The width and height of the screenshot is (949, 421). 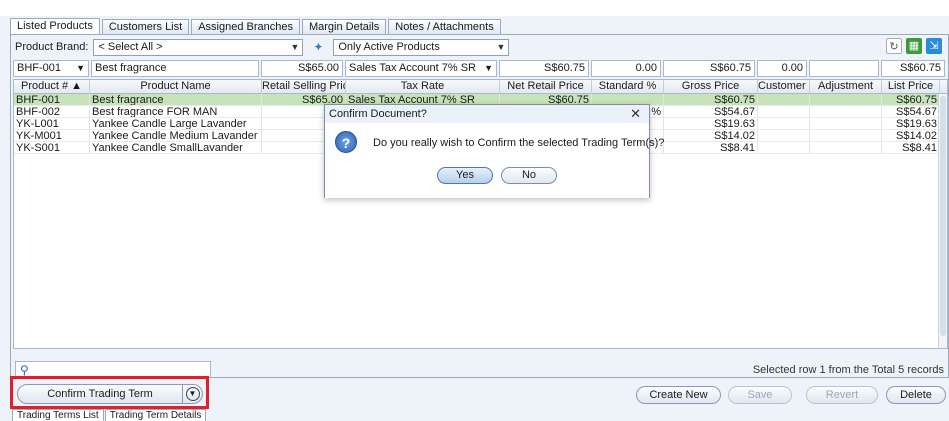 I want to click on edit-retail-price: S$65.00, so click(x=302, y=68).